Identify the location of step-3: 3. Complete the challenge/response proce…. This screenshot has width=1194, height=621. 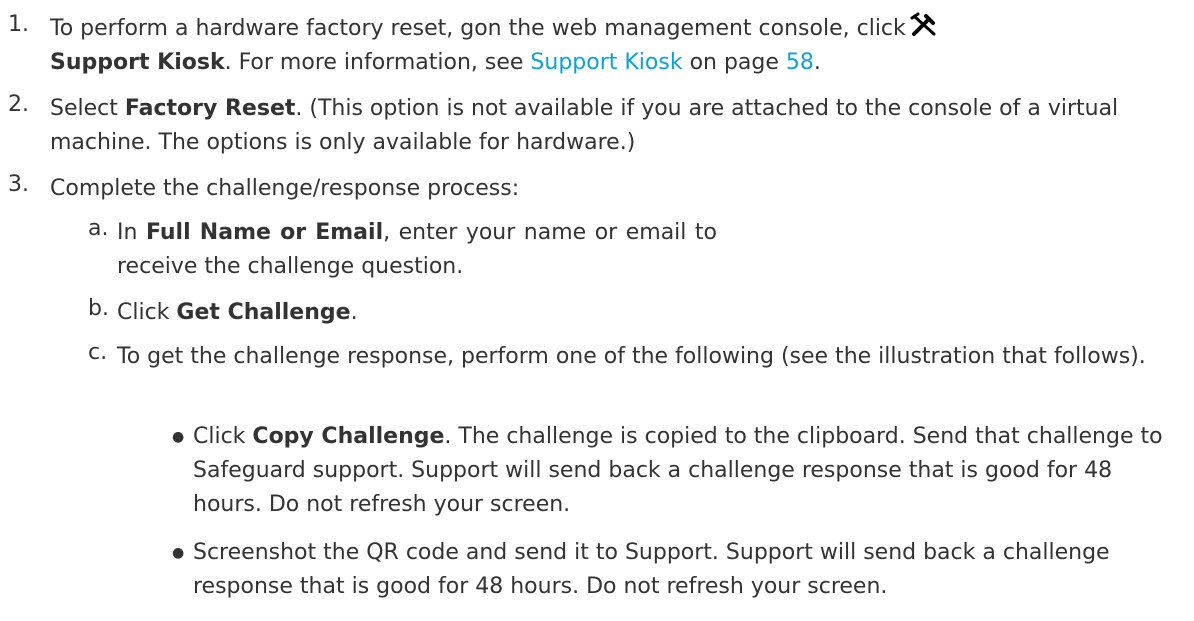
(596, 189).